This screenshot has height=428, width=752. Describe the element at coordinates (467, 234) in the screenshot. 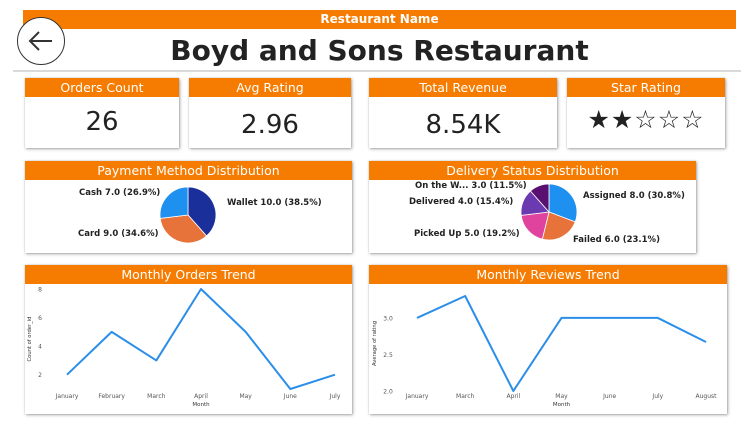

I see `pie-label-picked-up: Picked Up 5.0 (19.2%)` at that location.